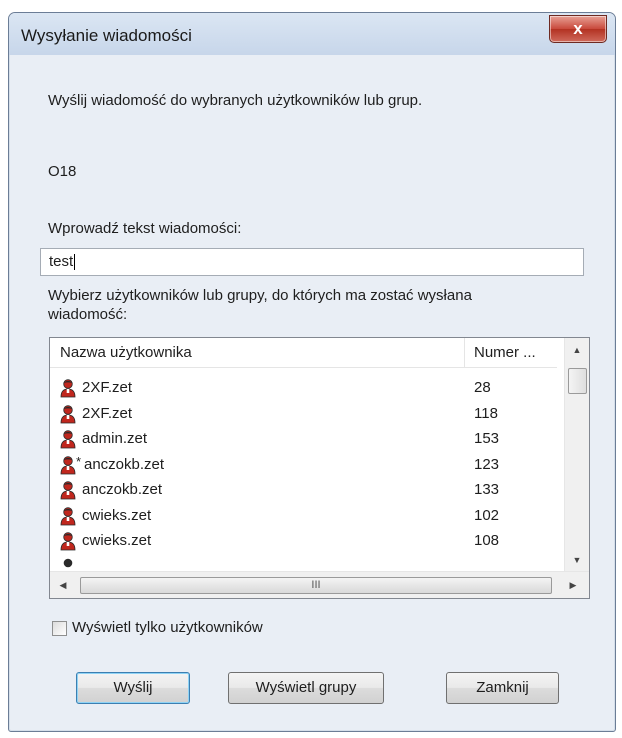 This screenshot has width=622, height=738. Describe the element at coordinates (487, 540) in the screenshot. I see `user-number: 108` at that location.